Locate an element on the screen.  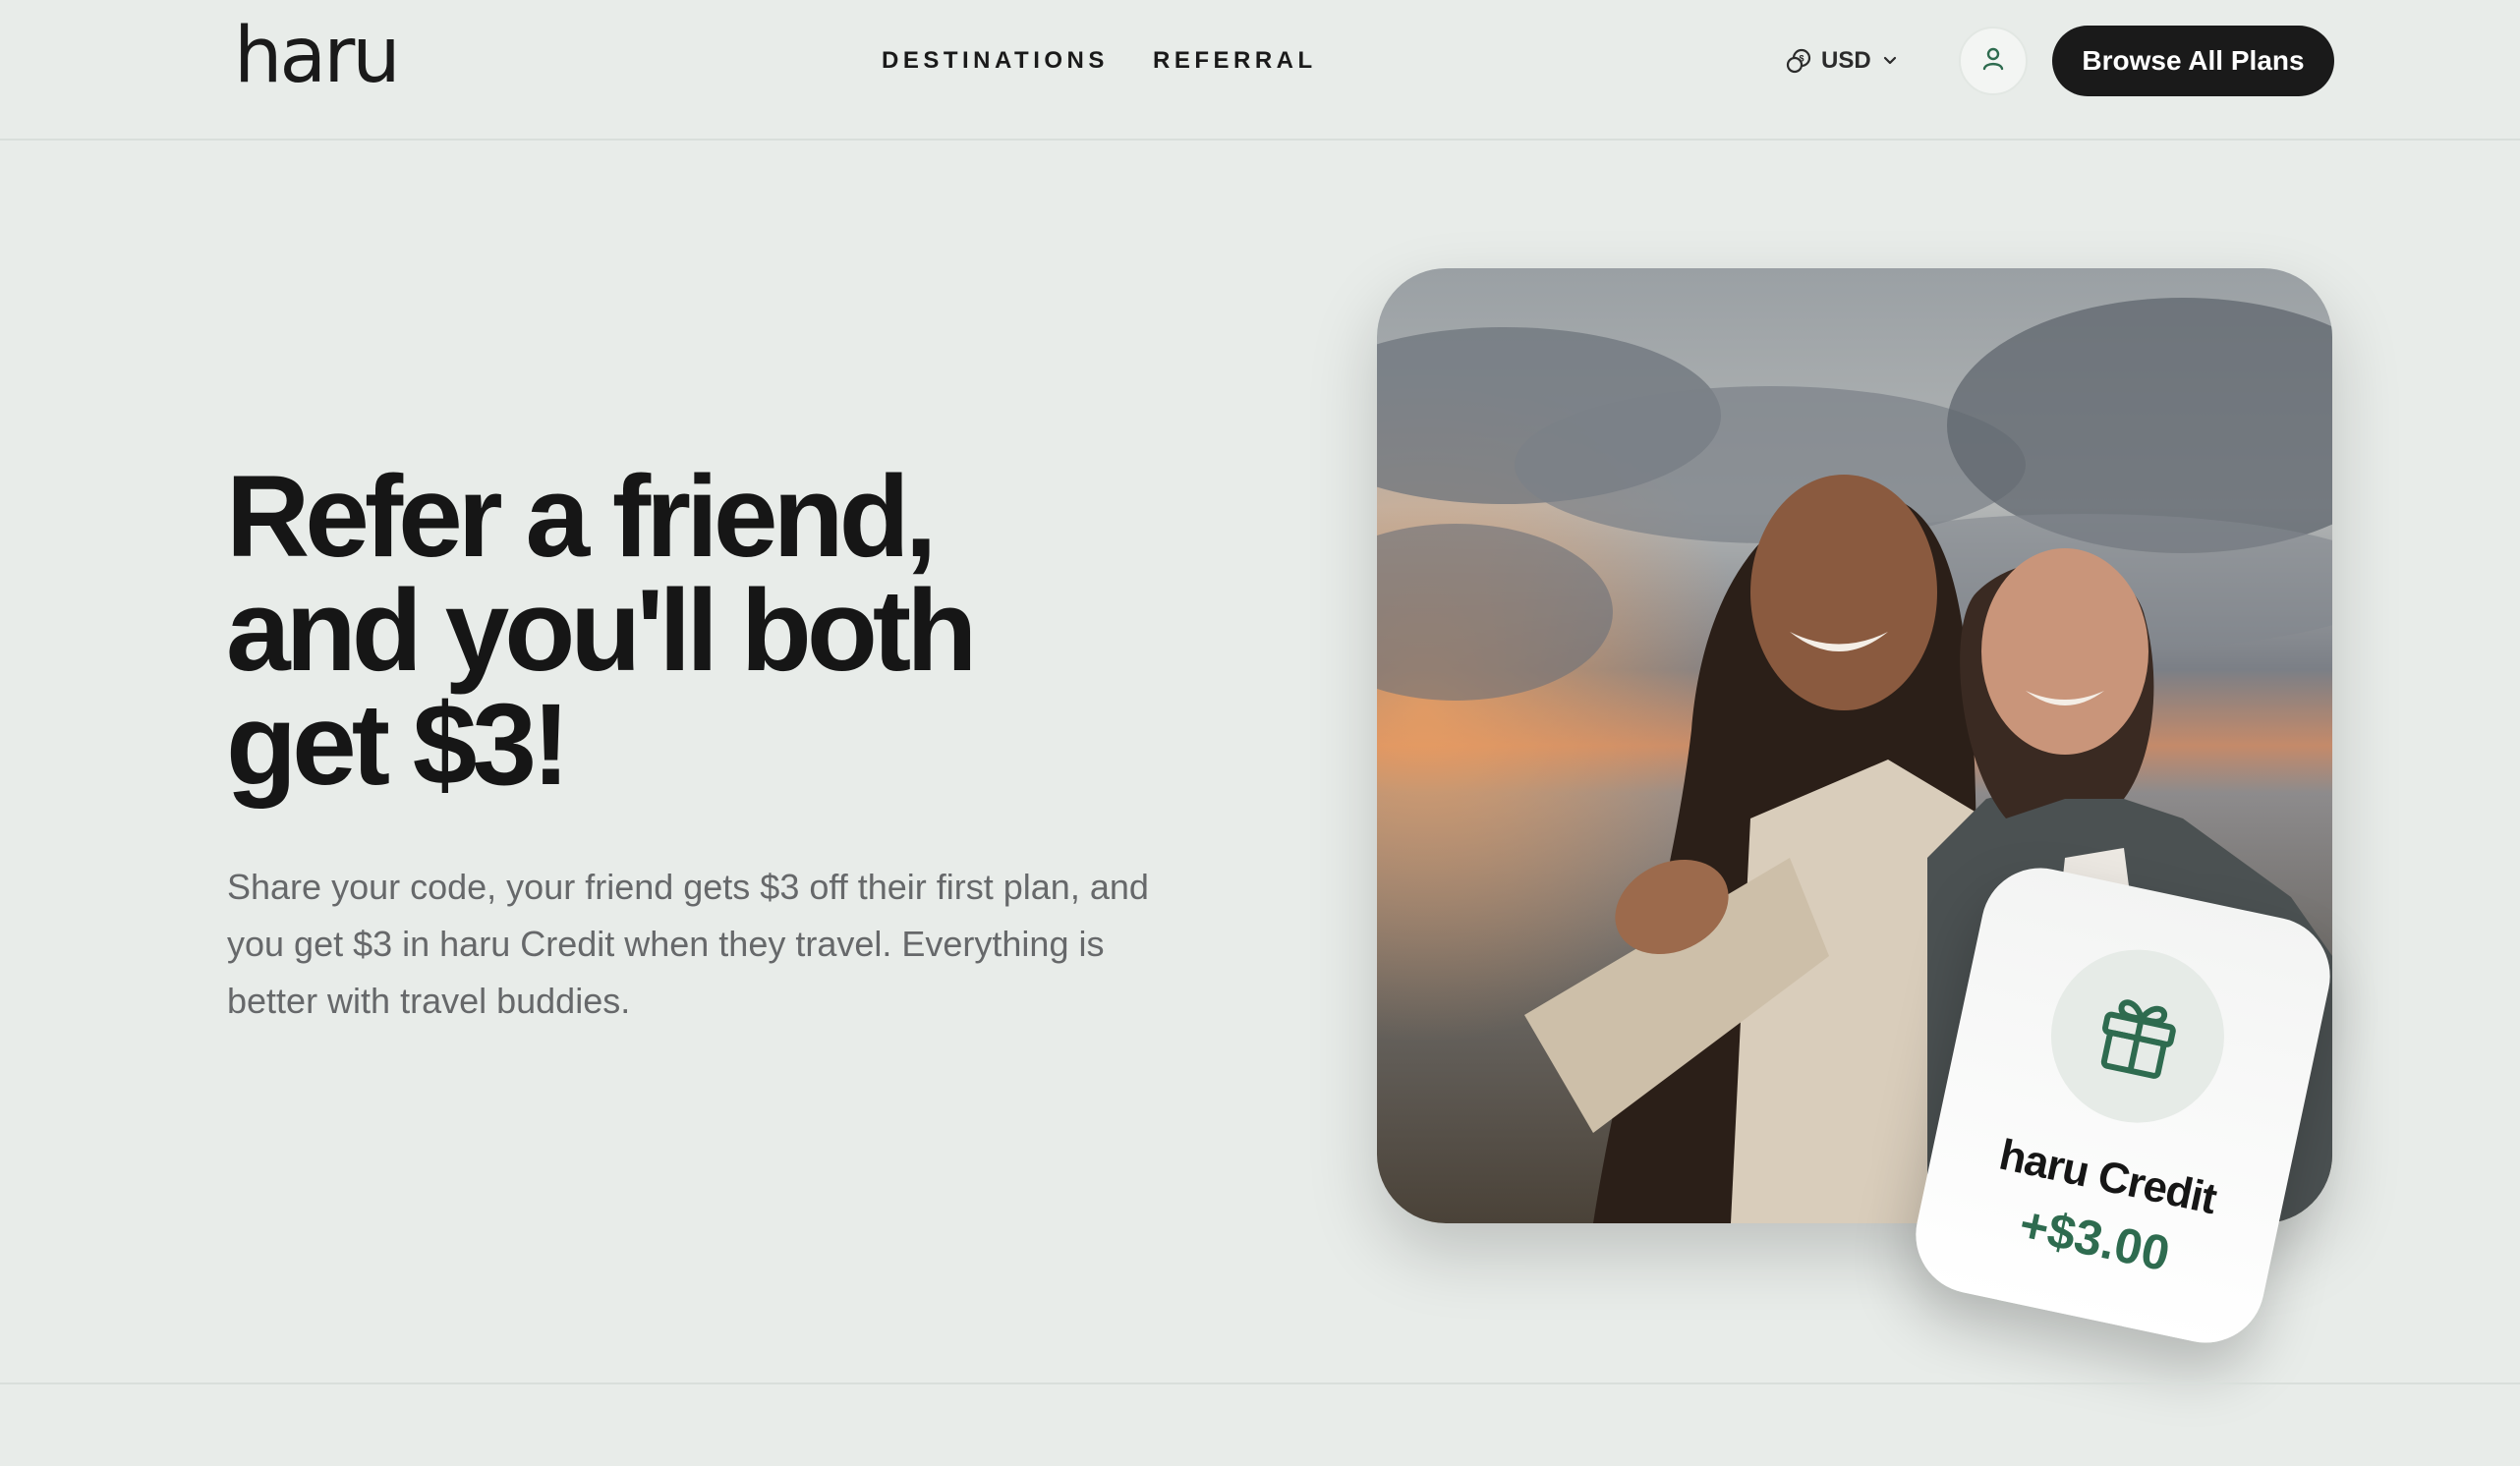
gift-icon-circle is located at coordinates (2137, 1036).